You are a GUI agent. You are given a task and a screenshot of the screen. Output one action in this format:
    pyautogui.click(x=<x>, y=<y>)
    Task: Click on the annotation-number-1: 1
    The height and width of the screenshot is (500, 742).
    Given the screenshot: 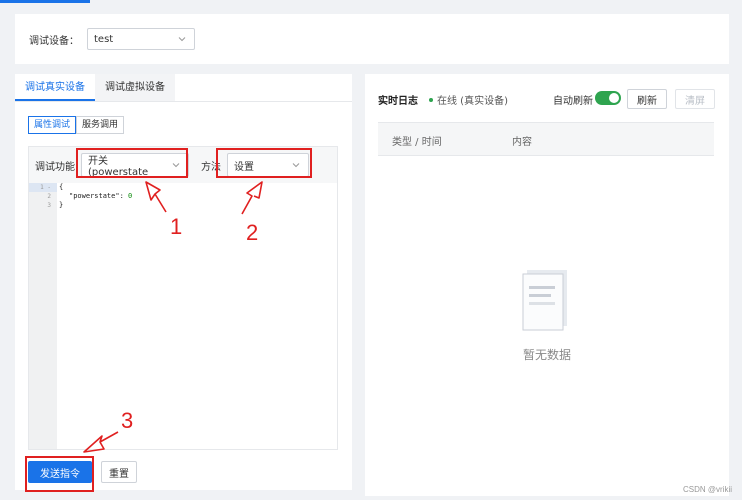 What is the action you would take?
    pyautogui.click(x=176, y=226)
    